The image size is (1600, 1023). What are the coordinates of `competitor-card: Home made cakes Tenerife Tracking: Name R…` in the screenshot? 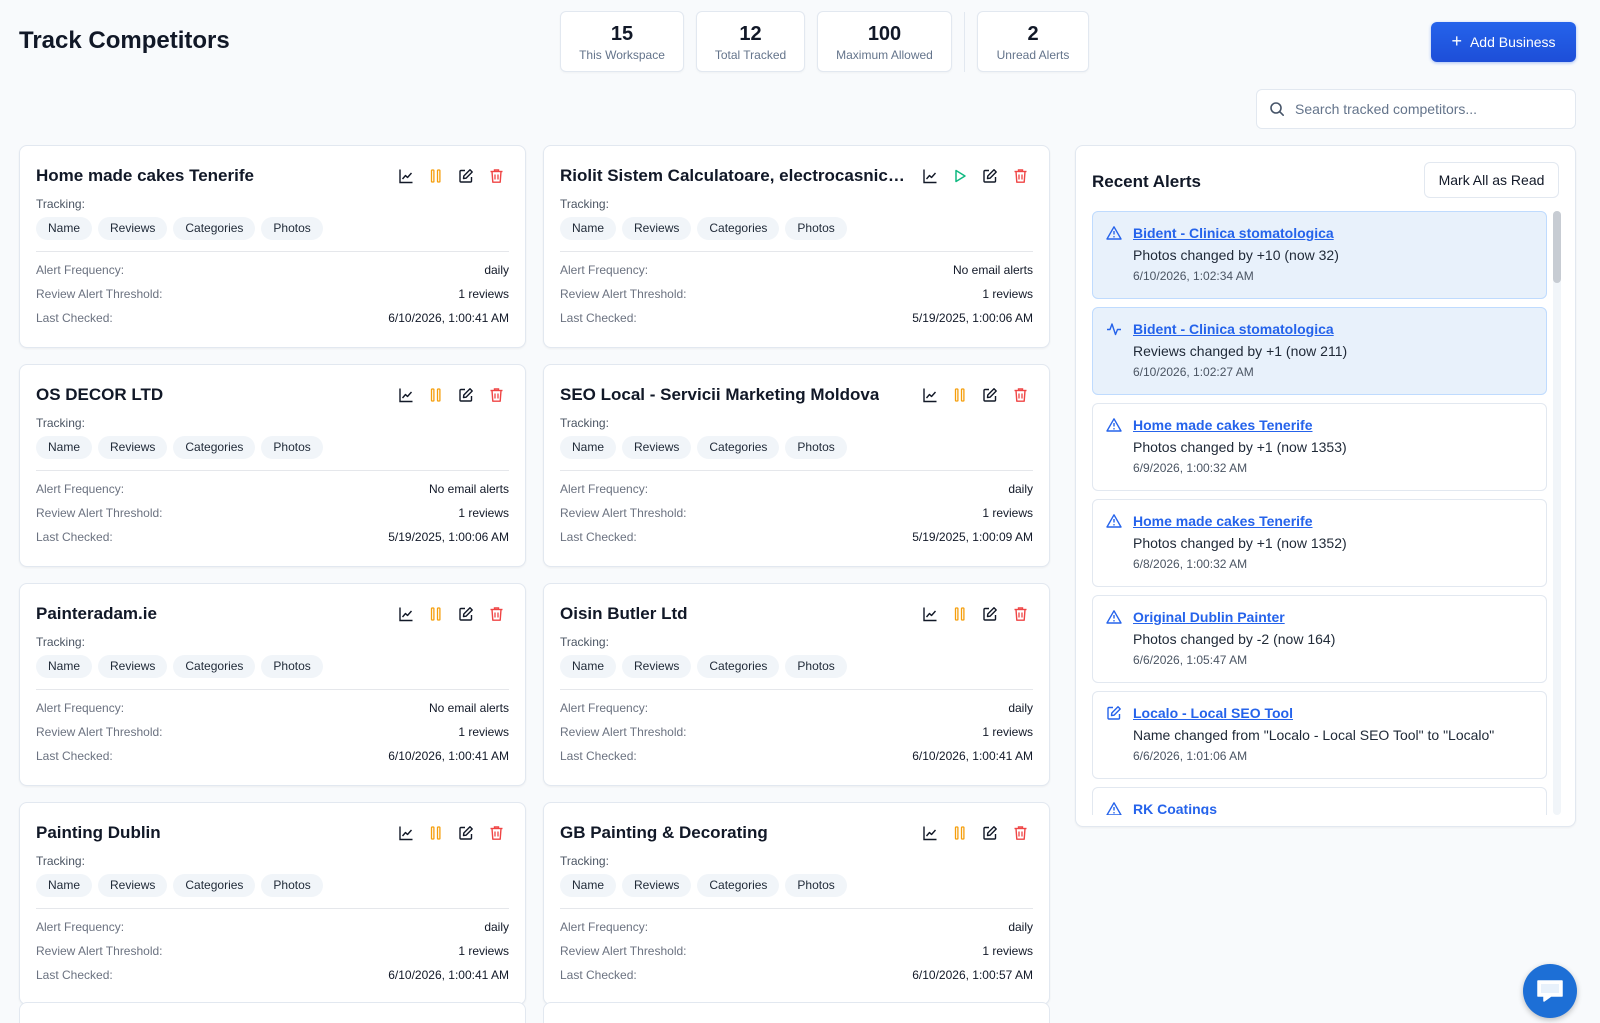 It's located at (272, 246).